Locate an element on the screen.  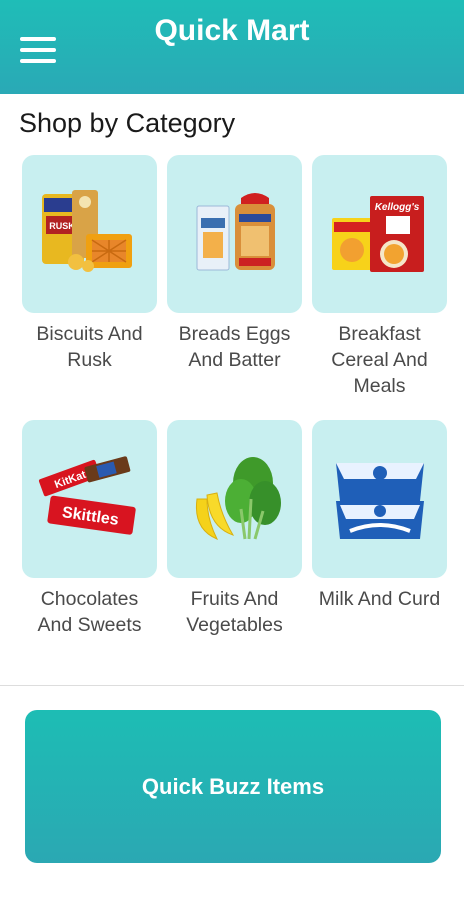
app-bar: Quick Mart is located at coordinates (232, 47).